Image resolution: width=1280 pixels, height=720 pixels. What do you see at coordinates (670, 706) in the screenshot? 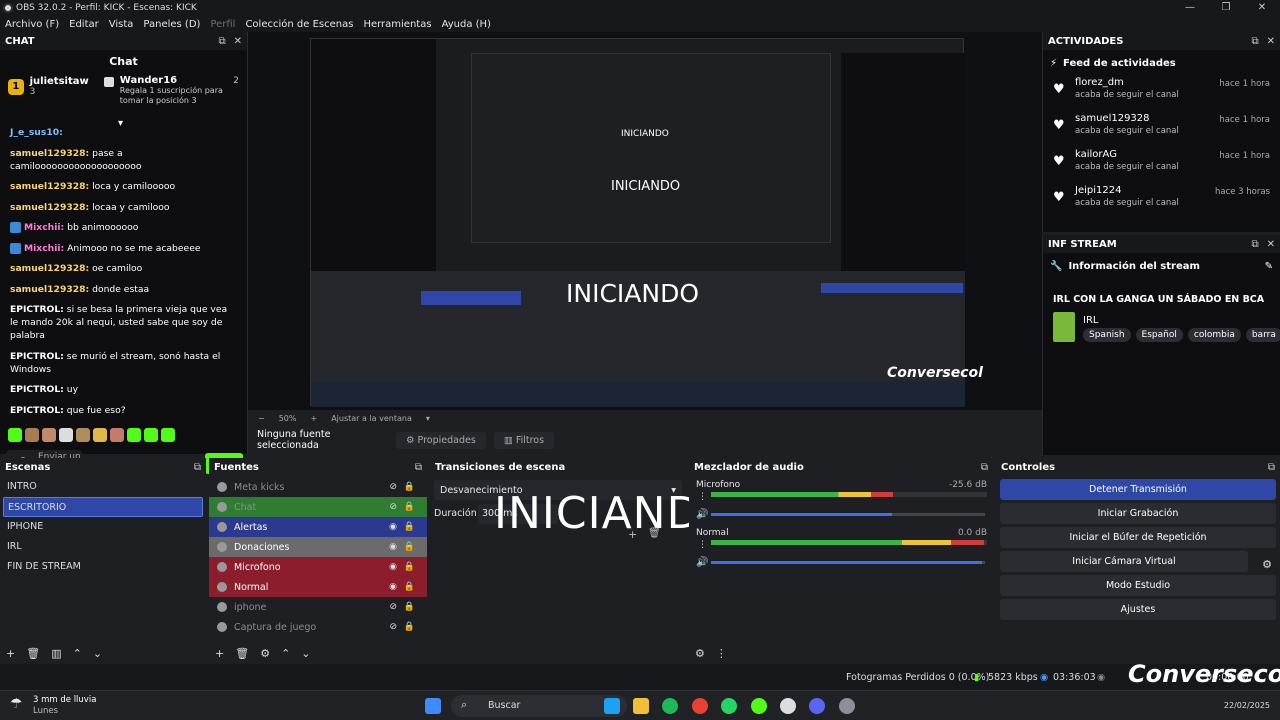
I see `spotify-icon` at bounding box center [670, 706].